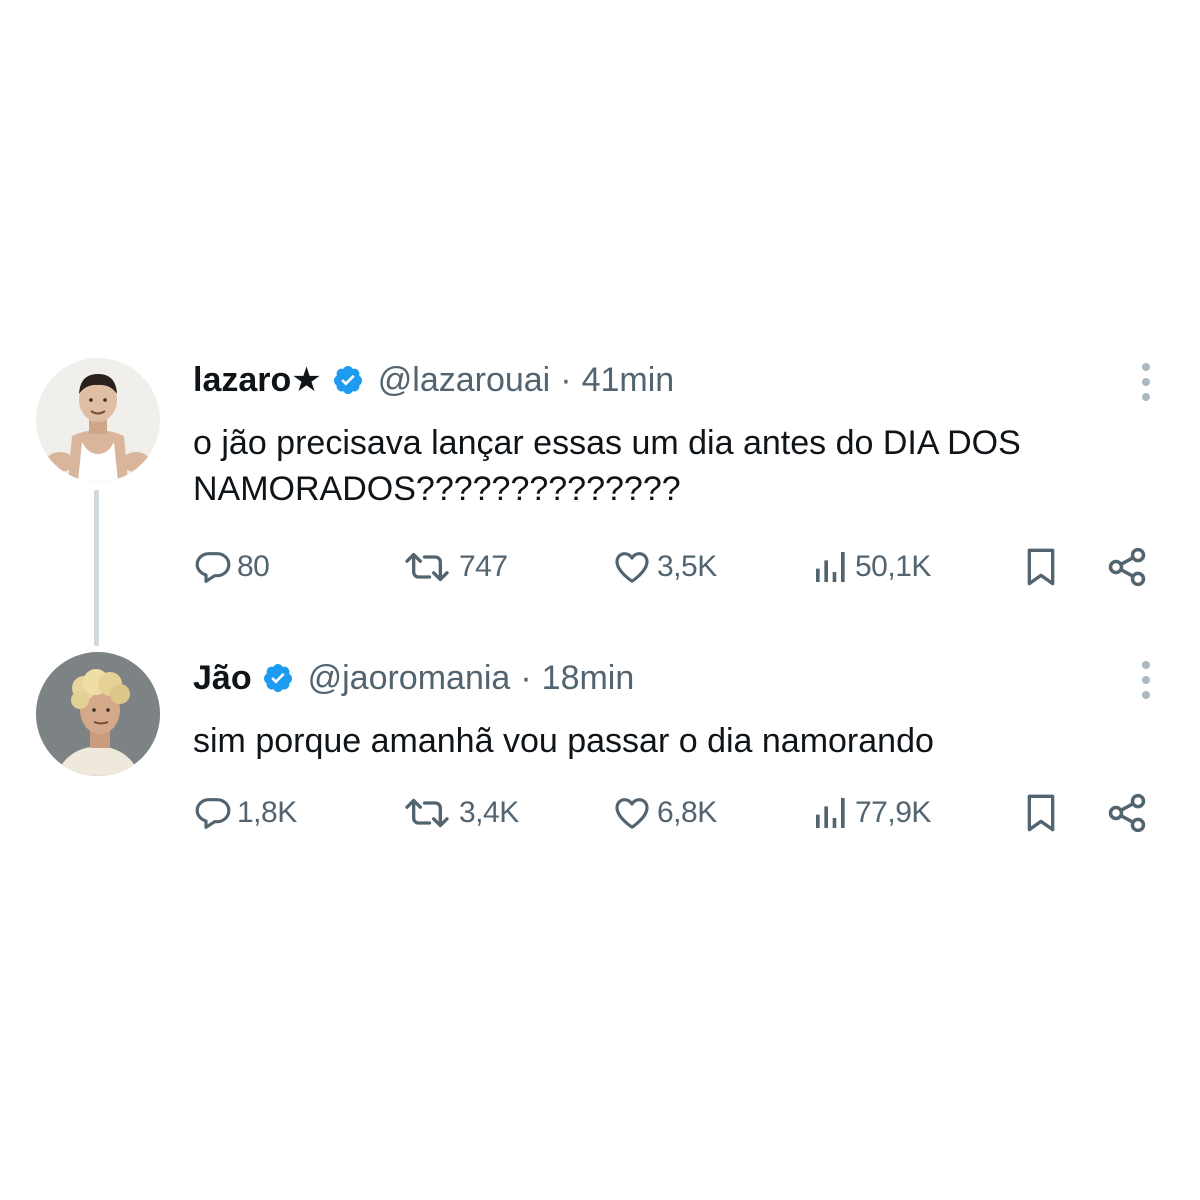 The image size is (1200, 1200). I want to click on like-button: 6,8K, so click(664, 813).